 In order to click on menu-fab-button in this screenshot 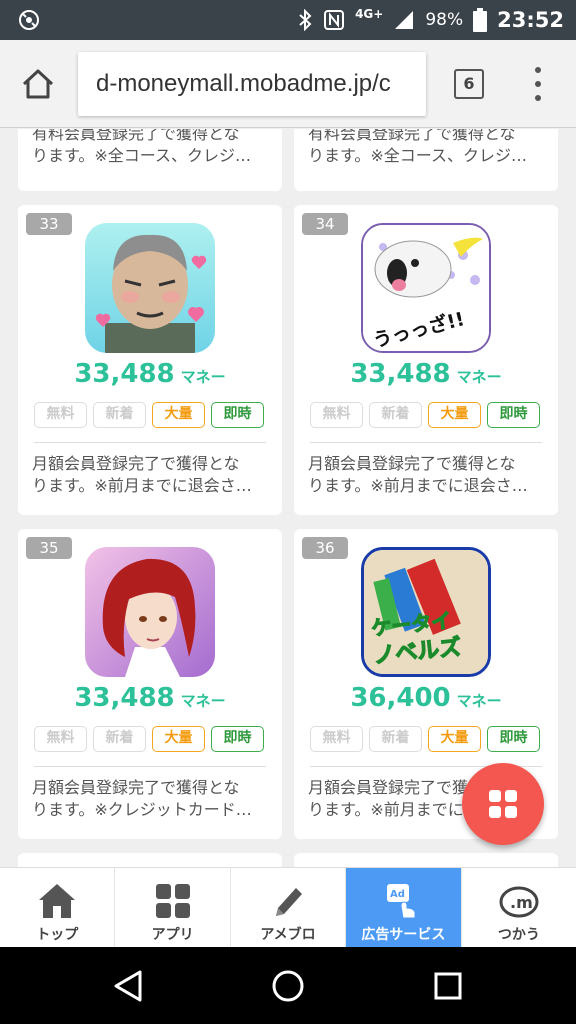, I will do `click(503, 804)`.